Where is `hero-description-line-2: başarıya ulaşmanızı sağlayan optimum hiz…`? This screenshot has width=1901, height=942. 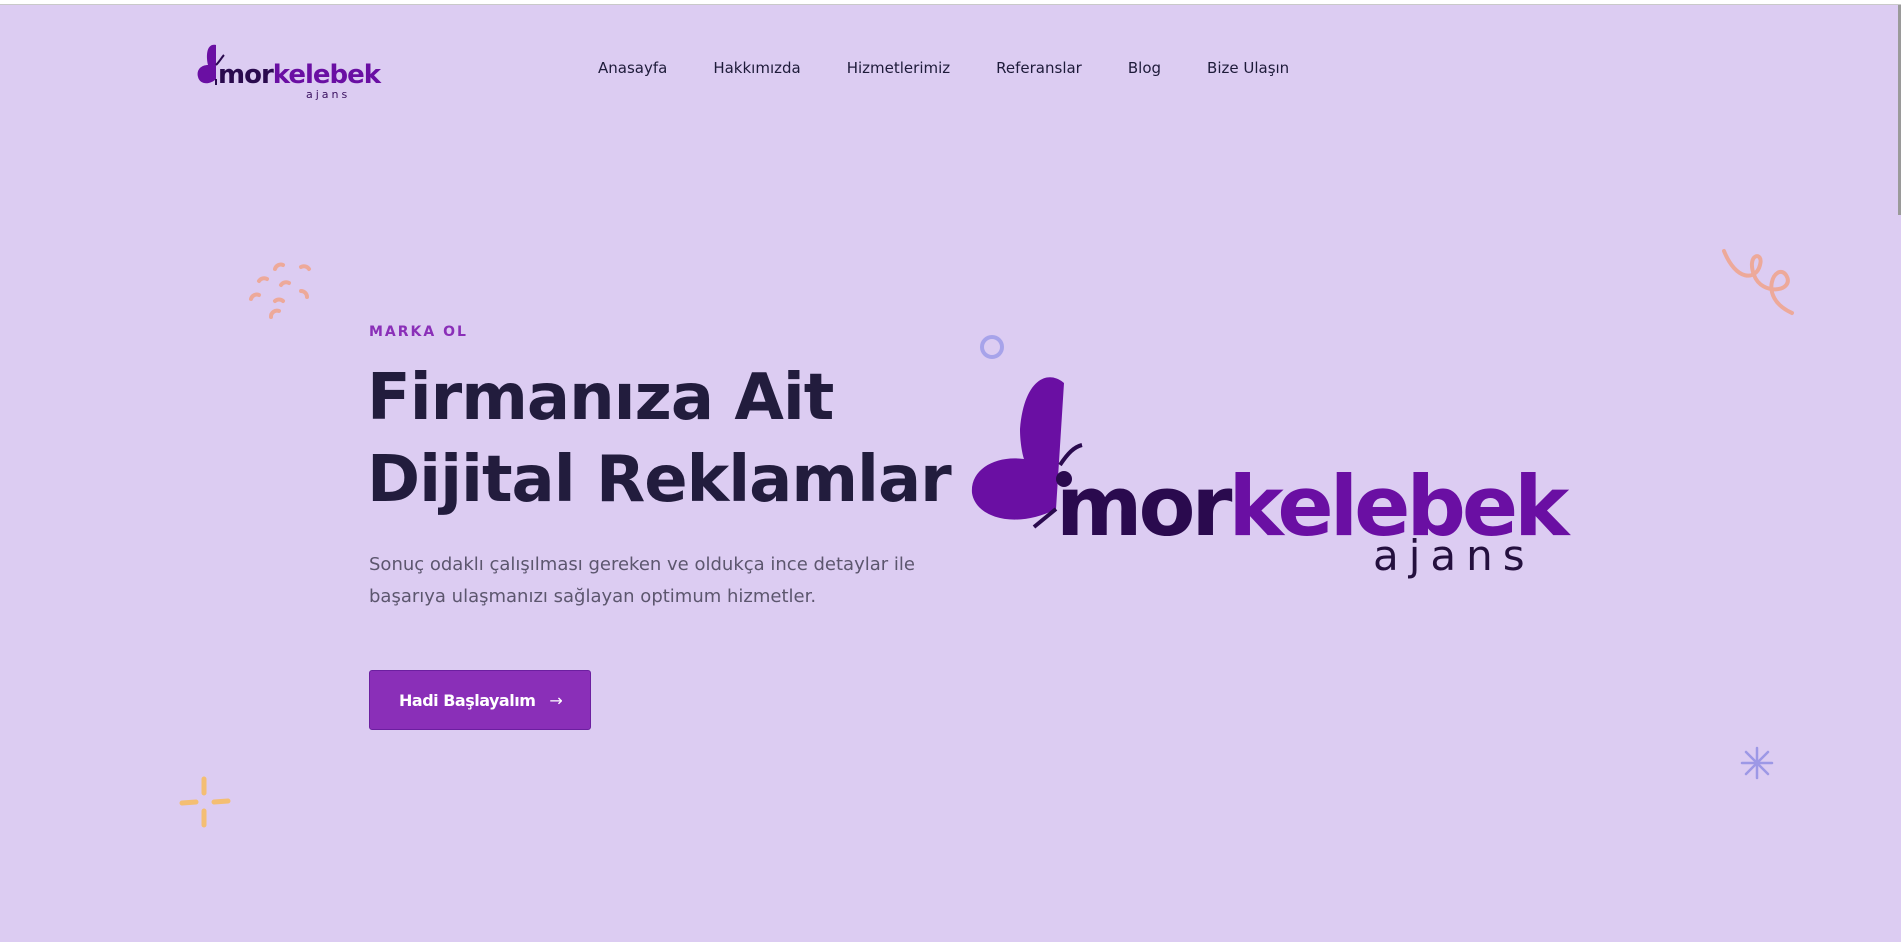
hero-description-line-2: başarıya ulaşmanızı sağlayan optimum hiz… is located at coordinates (593, 596).